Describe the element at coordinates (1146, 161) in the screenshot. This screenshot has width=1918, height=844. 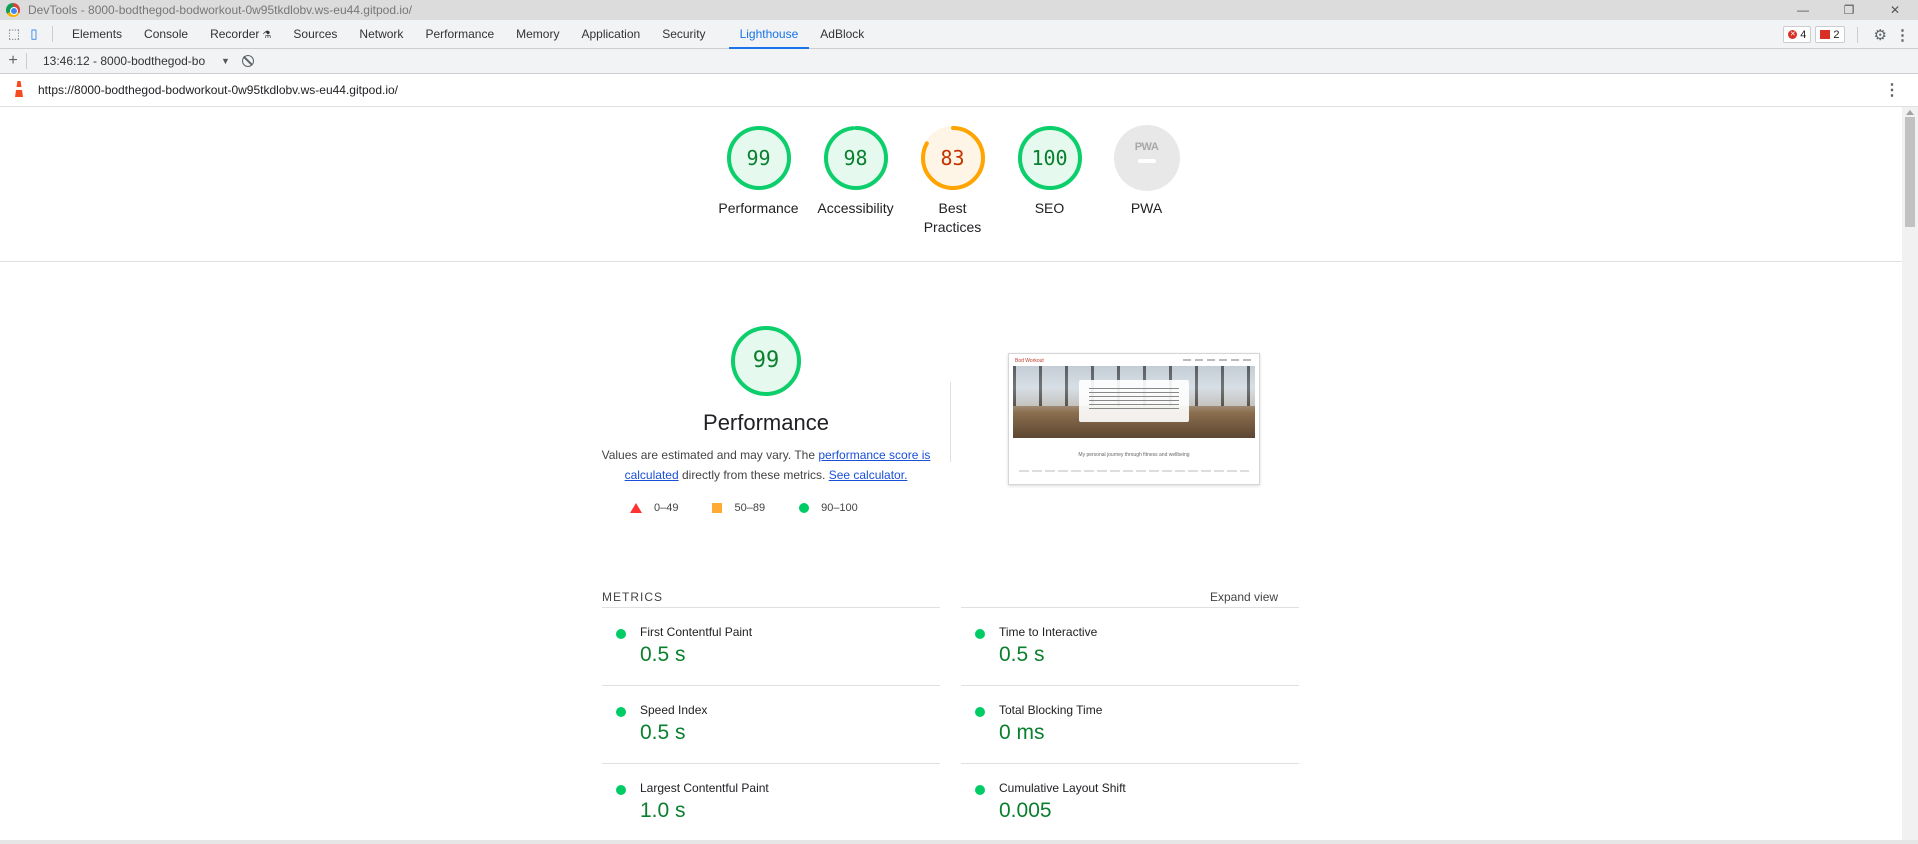
I see `pwa-dash` at that location.